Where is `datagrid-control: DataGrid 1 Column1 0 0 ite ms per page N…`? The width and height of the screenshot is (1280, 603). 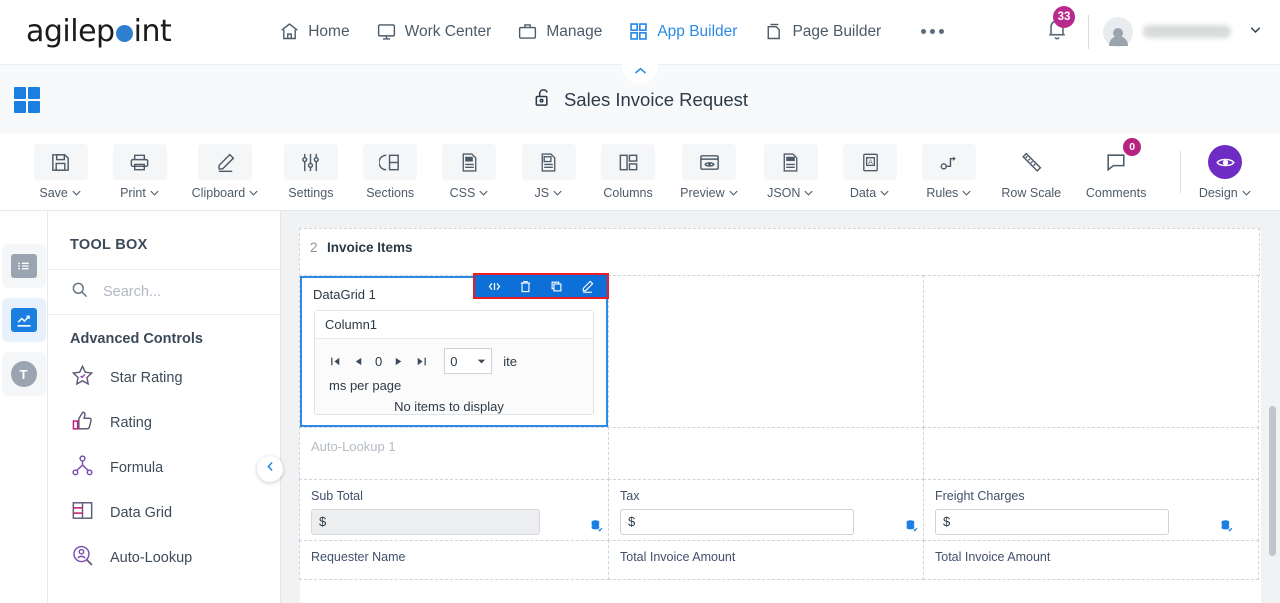
datagrid-control: DataGrid 1 Column1 0 0 ite ms per page N… is located at coordinates (454, 350).